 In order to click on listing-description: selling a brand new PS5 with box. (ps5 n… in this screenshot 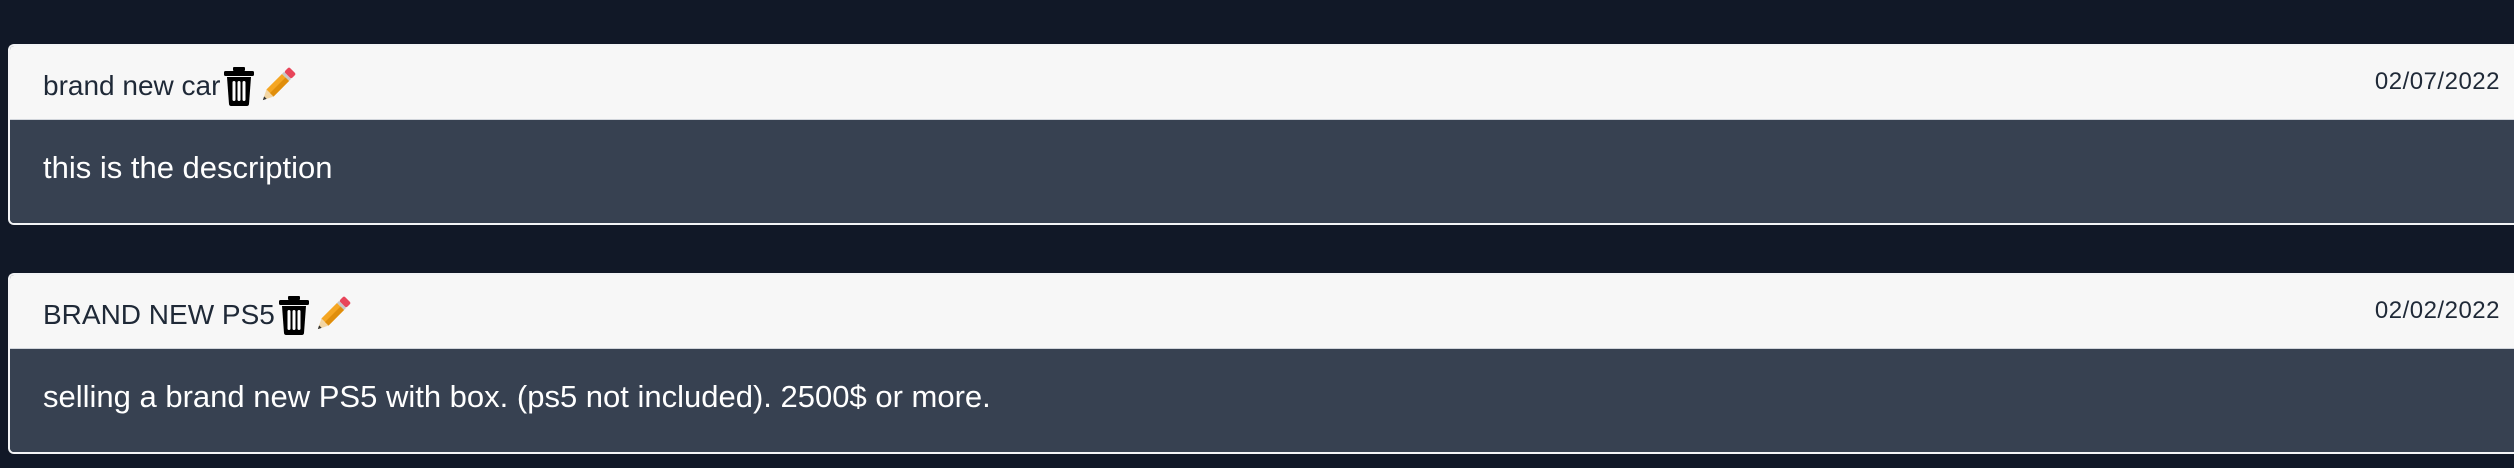, I will do `click(517, 396)`.